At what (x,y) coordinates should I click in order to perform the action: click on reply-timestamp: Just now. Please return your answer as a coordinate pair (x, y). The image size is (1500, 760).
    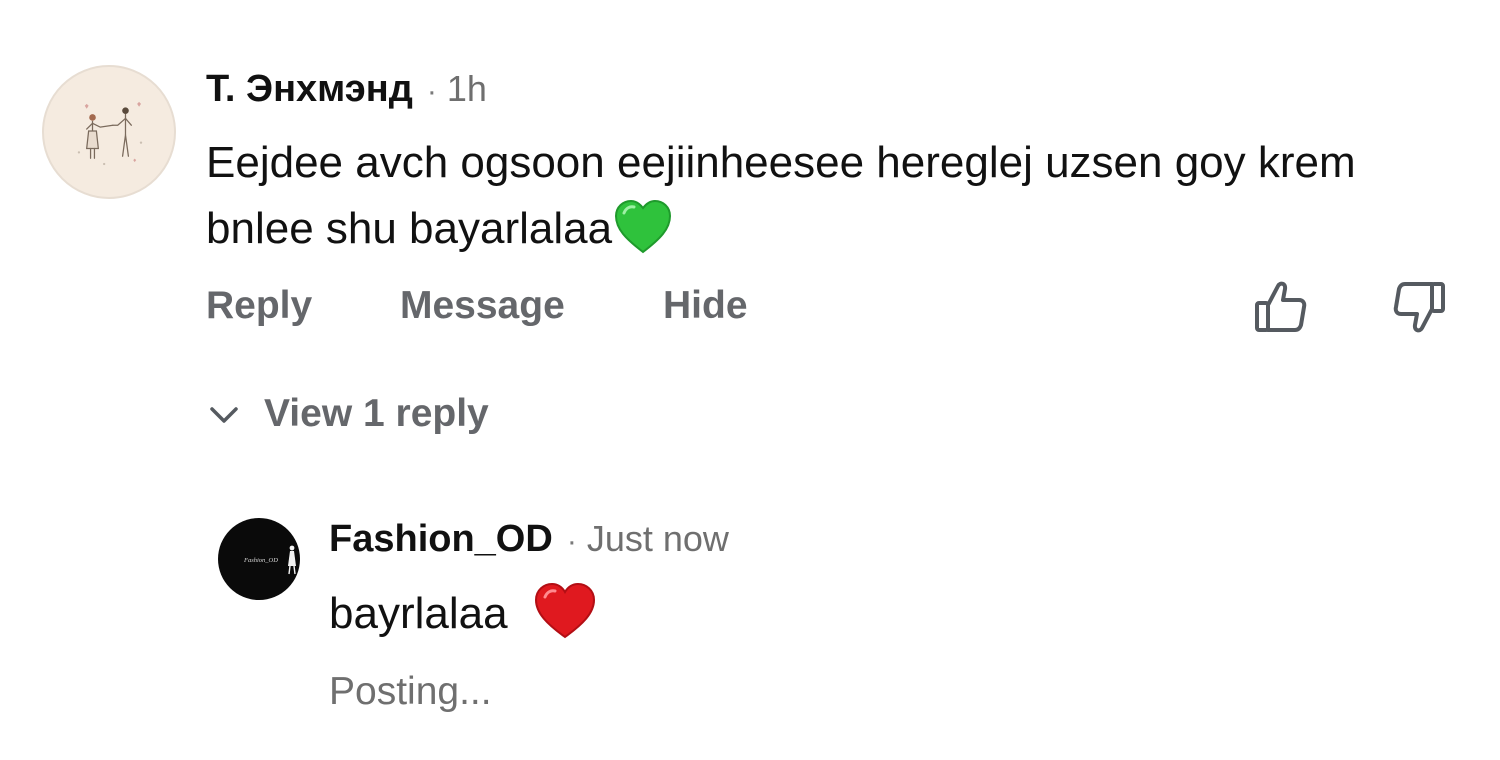
    Looking at the image, I should click on (657, 538).